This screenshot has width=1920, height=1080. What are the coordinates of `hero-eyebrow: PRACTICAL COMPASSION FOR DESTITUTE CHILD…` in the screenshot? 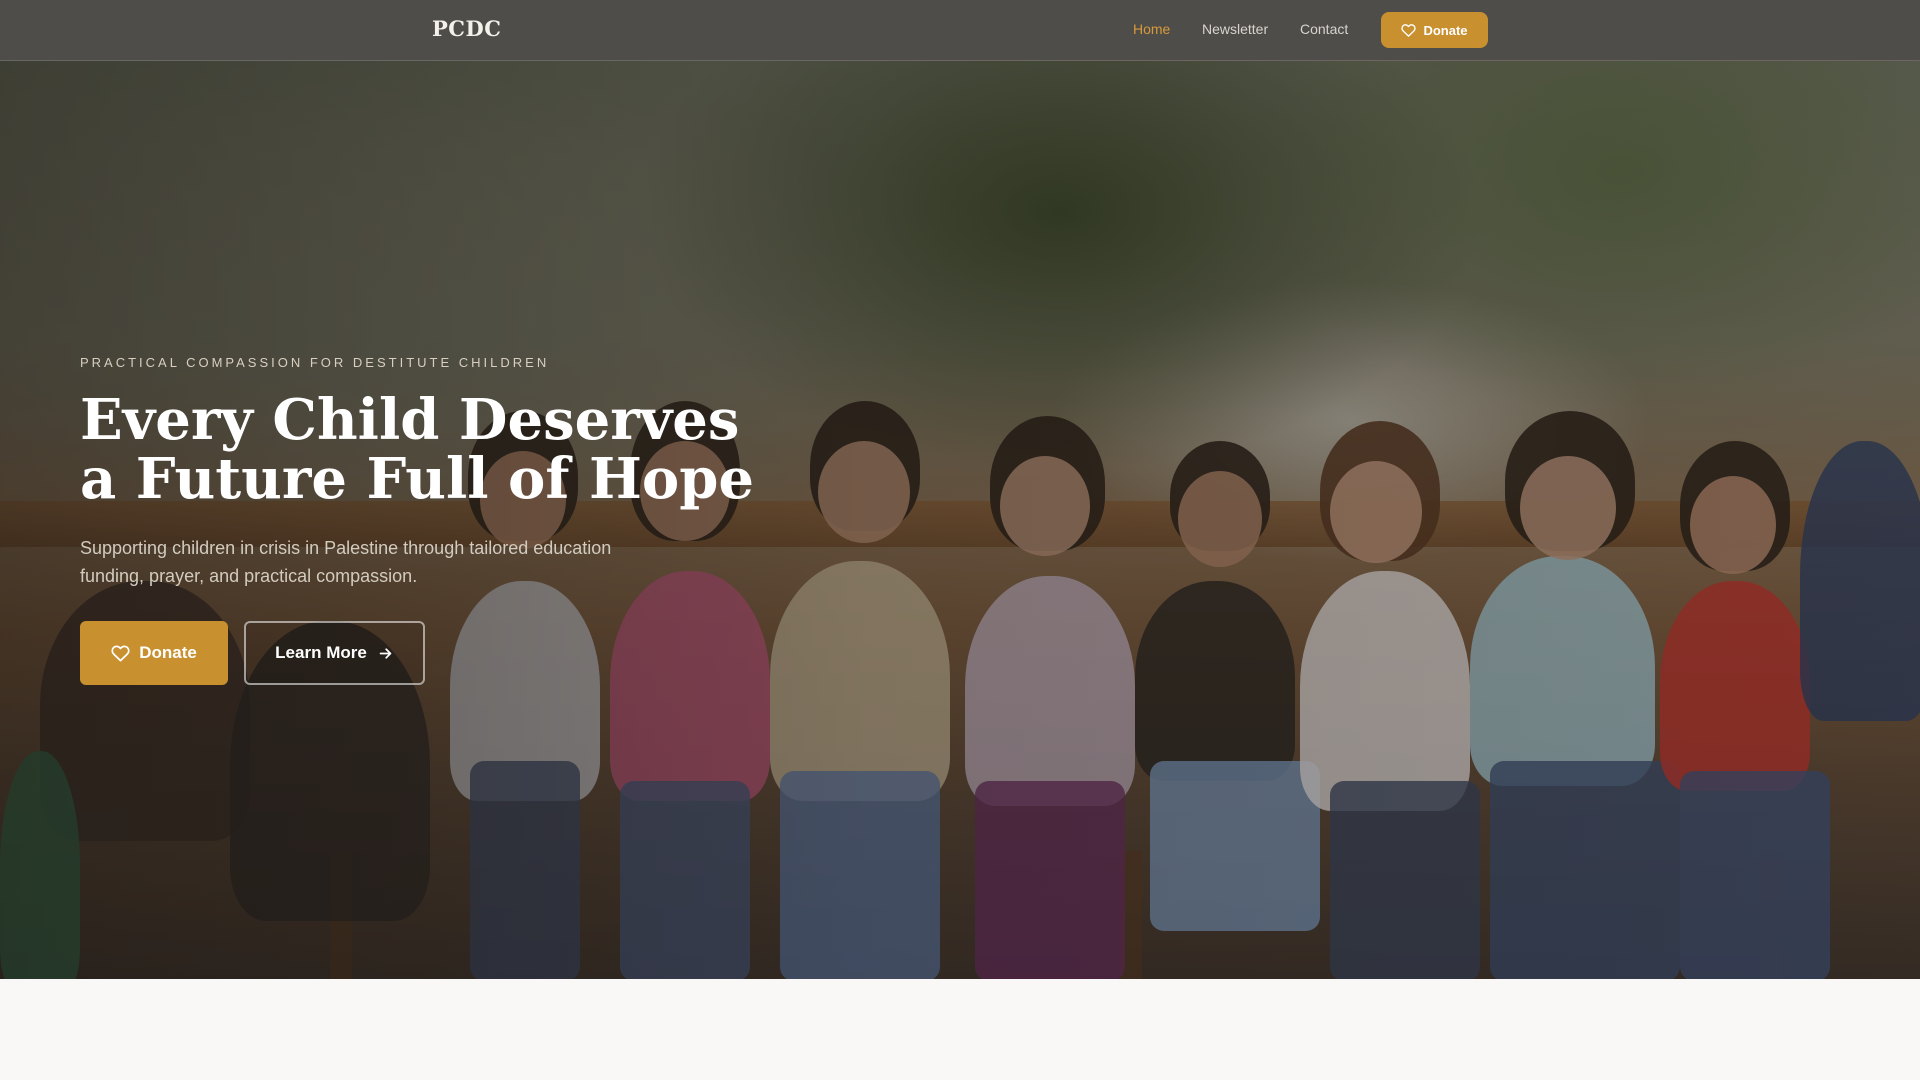 It's located at (315, 362).